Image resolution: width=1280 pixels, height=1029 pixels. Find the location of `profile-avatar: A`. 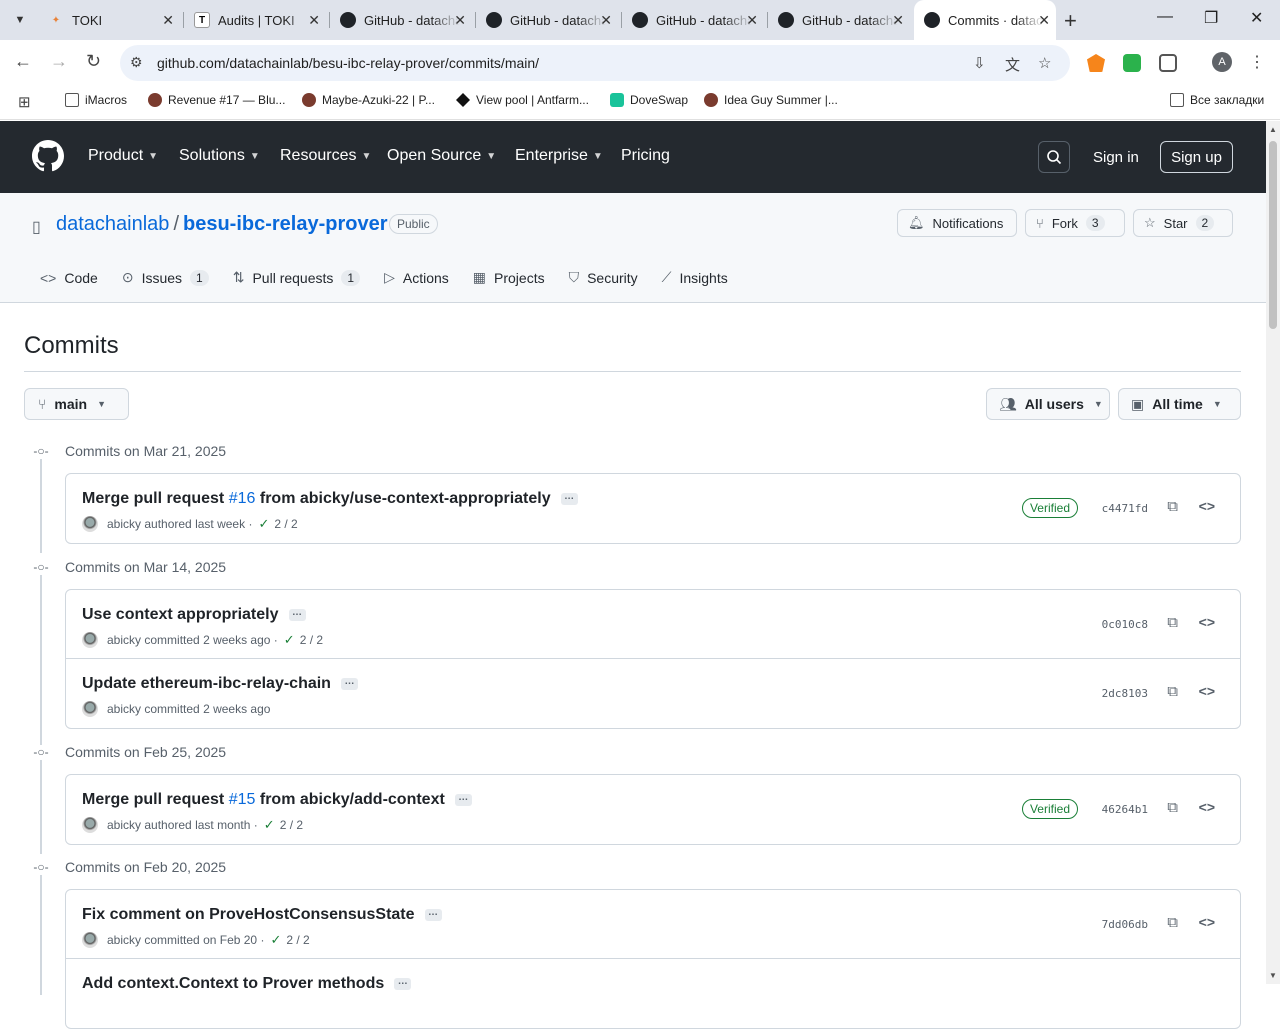

profile-avatar: A is located at coordinates (1222, 62).